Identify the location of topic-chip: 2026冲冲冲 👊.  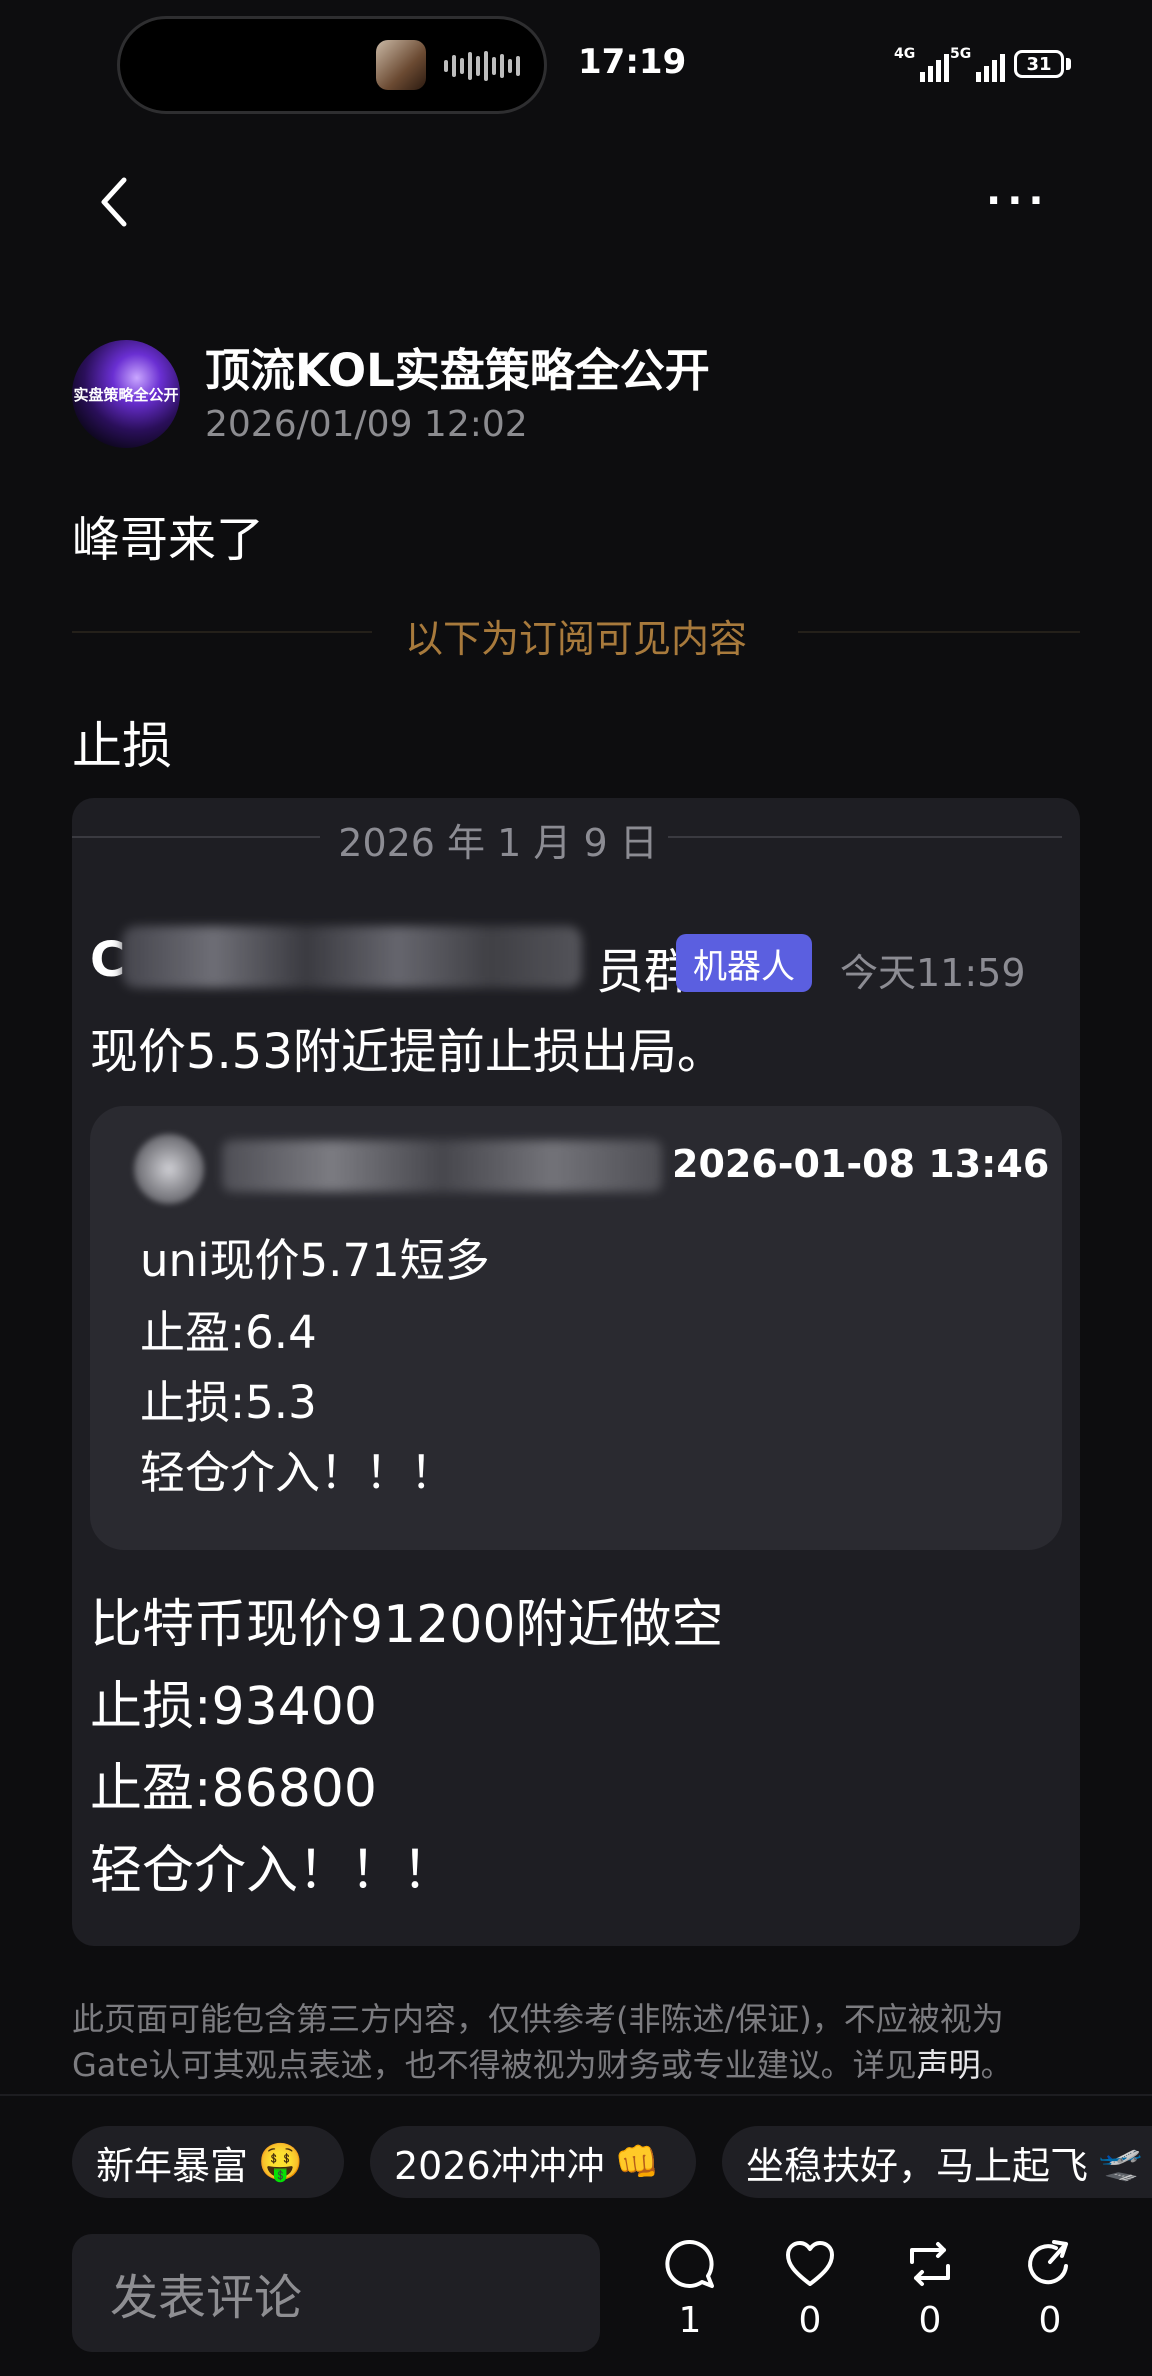
(533, 2162).